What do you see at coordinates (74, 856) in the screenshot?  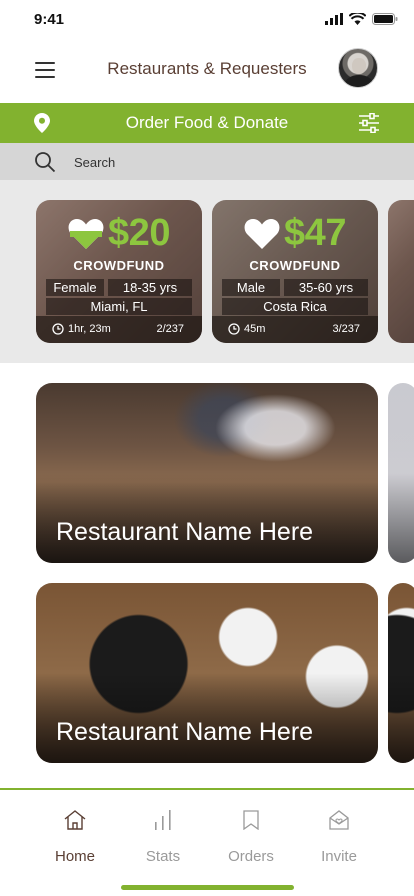 I see `nav-home-label: Home` at bounding box center [74, 856].